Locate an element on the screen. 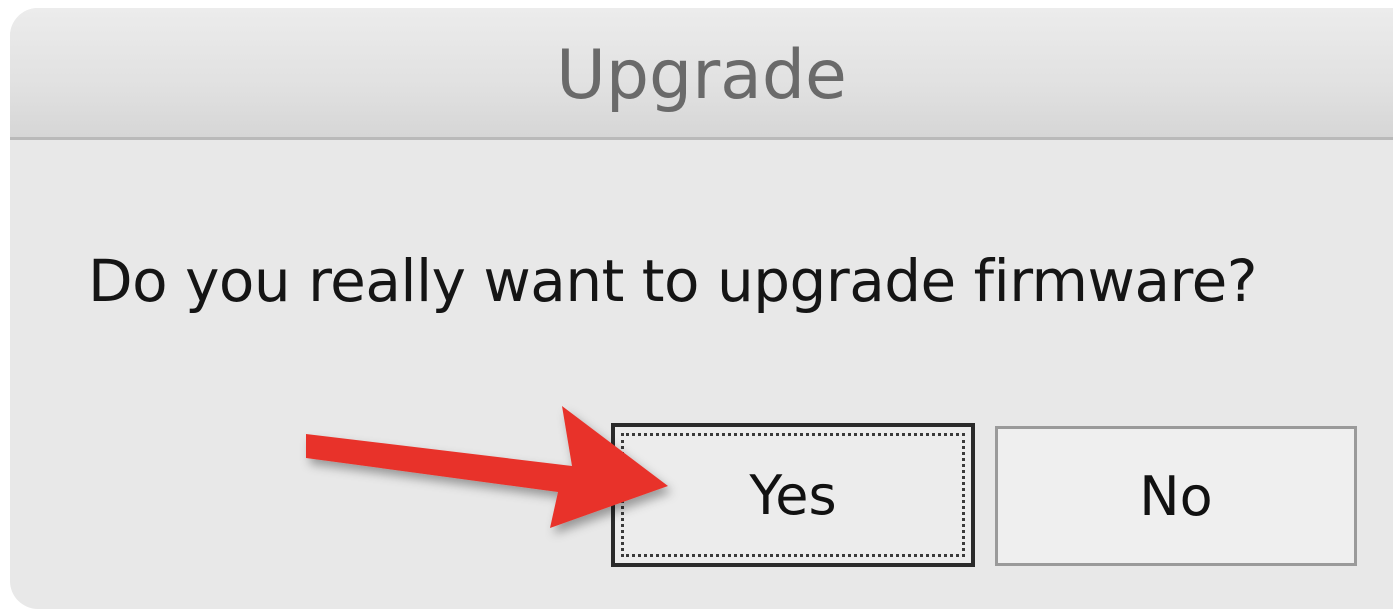  yes-button-label: Yes is located at coordinates (793, 495).